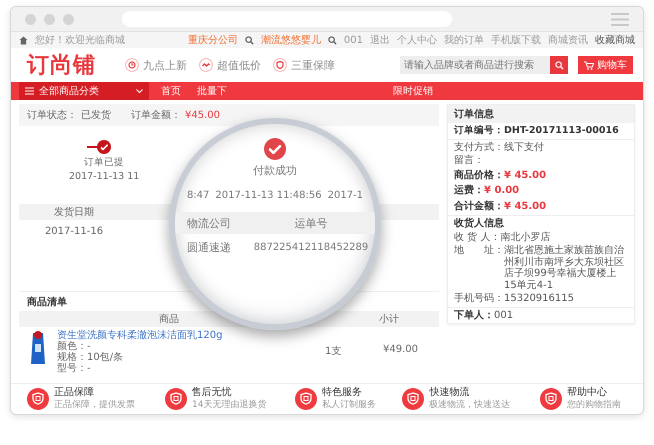 Image resolution: width=654 pixels, height=445 pixels. I want to click on cart-icon, so click(589, 65).